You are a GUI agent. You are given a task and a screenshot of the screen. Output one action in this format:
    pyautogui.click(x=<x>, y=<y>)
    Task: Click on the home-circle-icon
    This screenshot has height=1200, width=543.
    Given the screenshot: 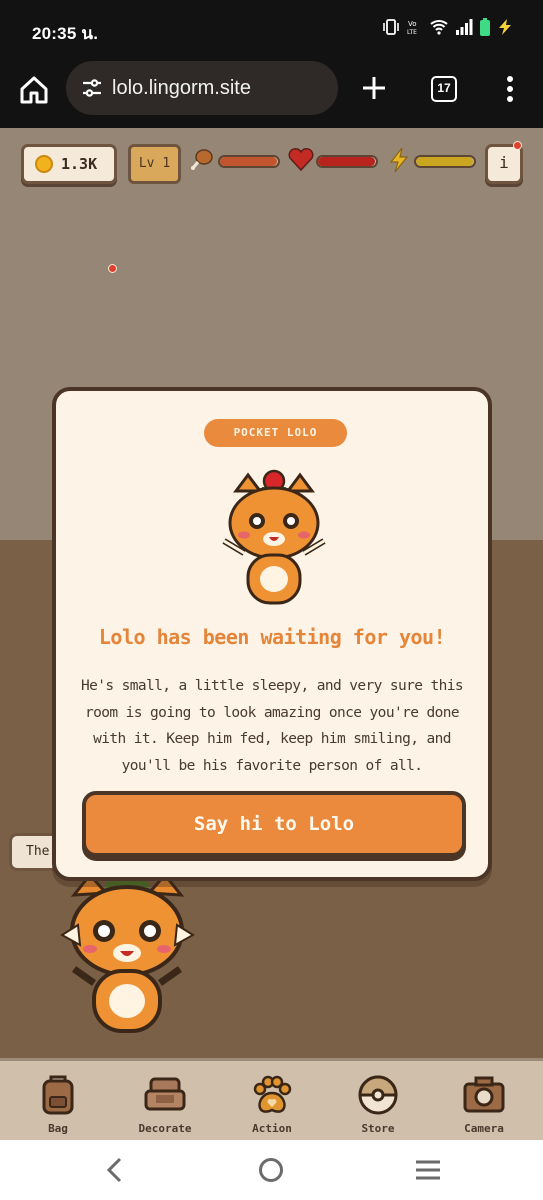 What is the action you would take?
    pyautogui.click(x=271, y=1170)
    